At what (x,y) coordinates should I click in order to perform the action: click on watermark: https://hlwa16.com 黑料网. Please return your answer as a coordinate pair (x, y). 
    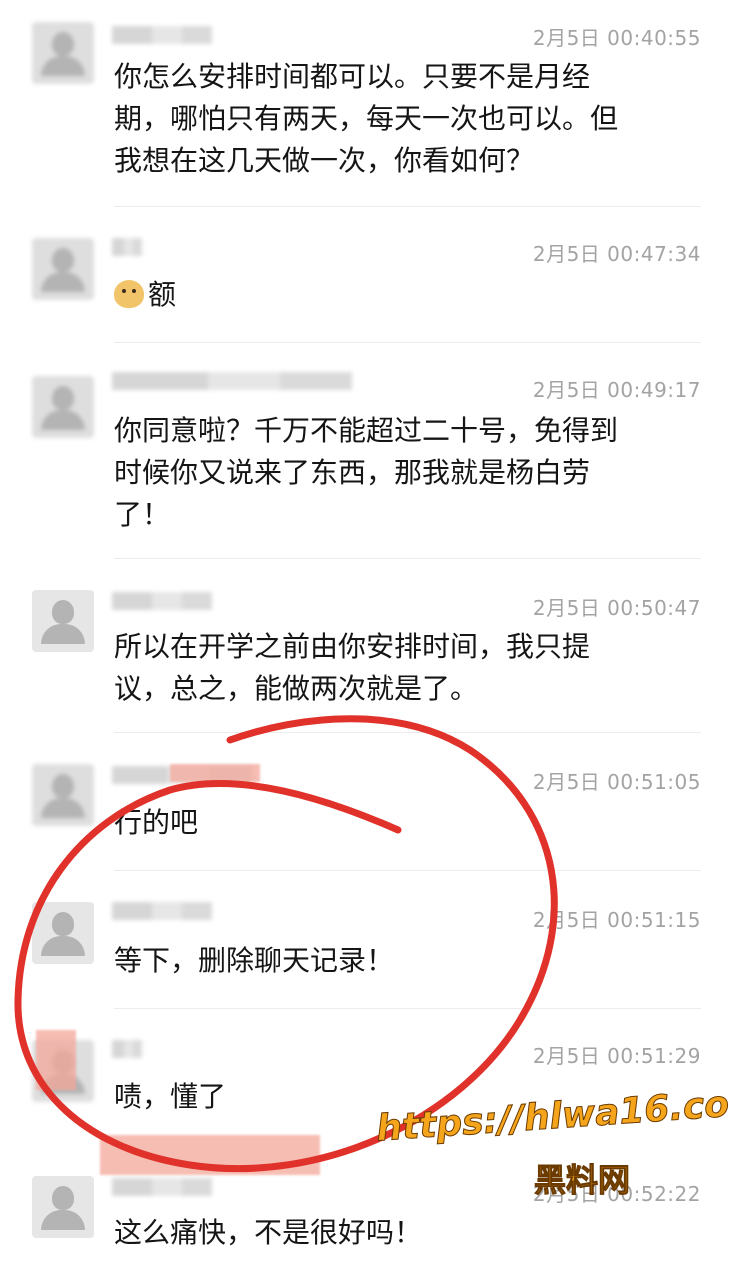
    Looking at the image, I should click on (552, 1143).